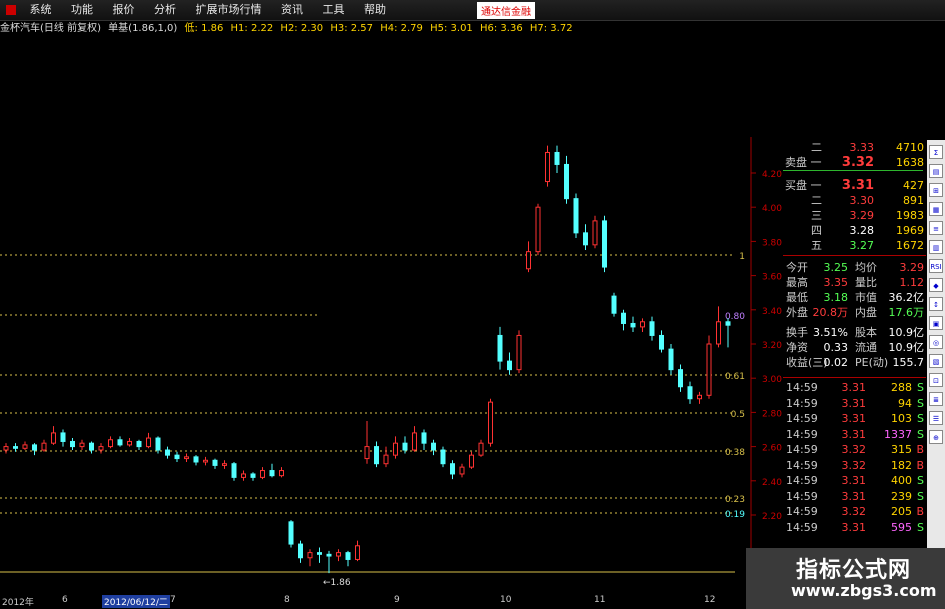 The image size is (945, 609). Describe the element at coordinates (854, 418) in the screenshot. I see `tick-row: 14:59 3.31 103 S` at that location.